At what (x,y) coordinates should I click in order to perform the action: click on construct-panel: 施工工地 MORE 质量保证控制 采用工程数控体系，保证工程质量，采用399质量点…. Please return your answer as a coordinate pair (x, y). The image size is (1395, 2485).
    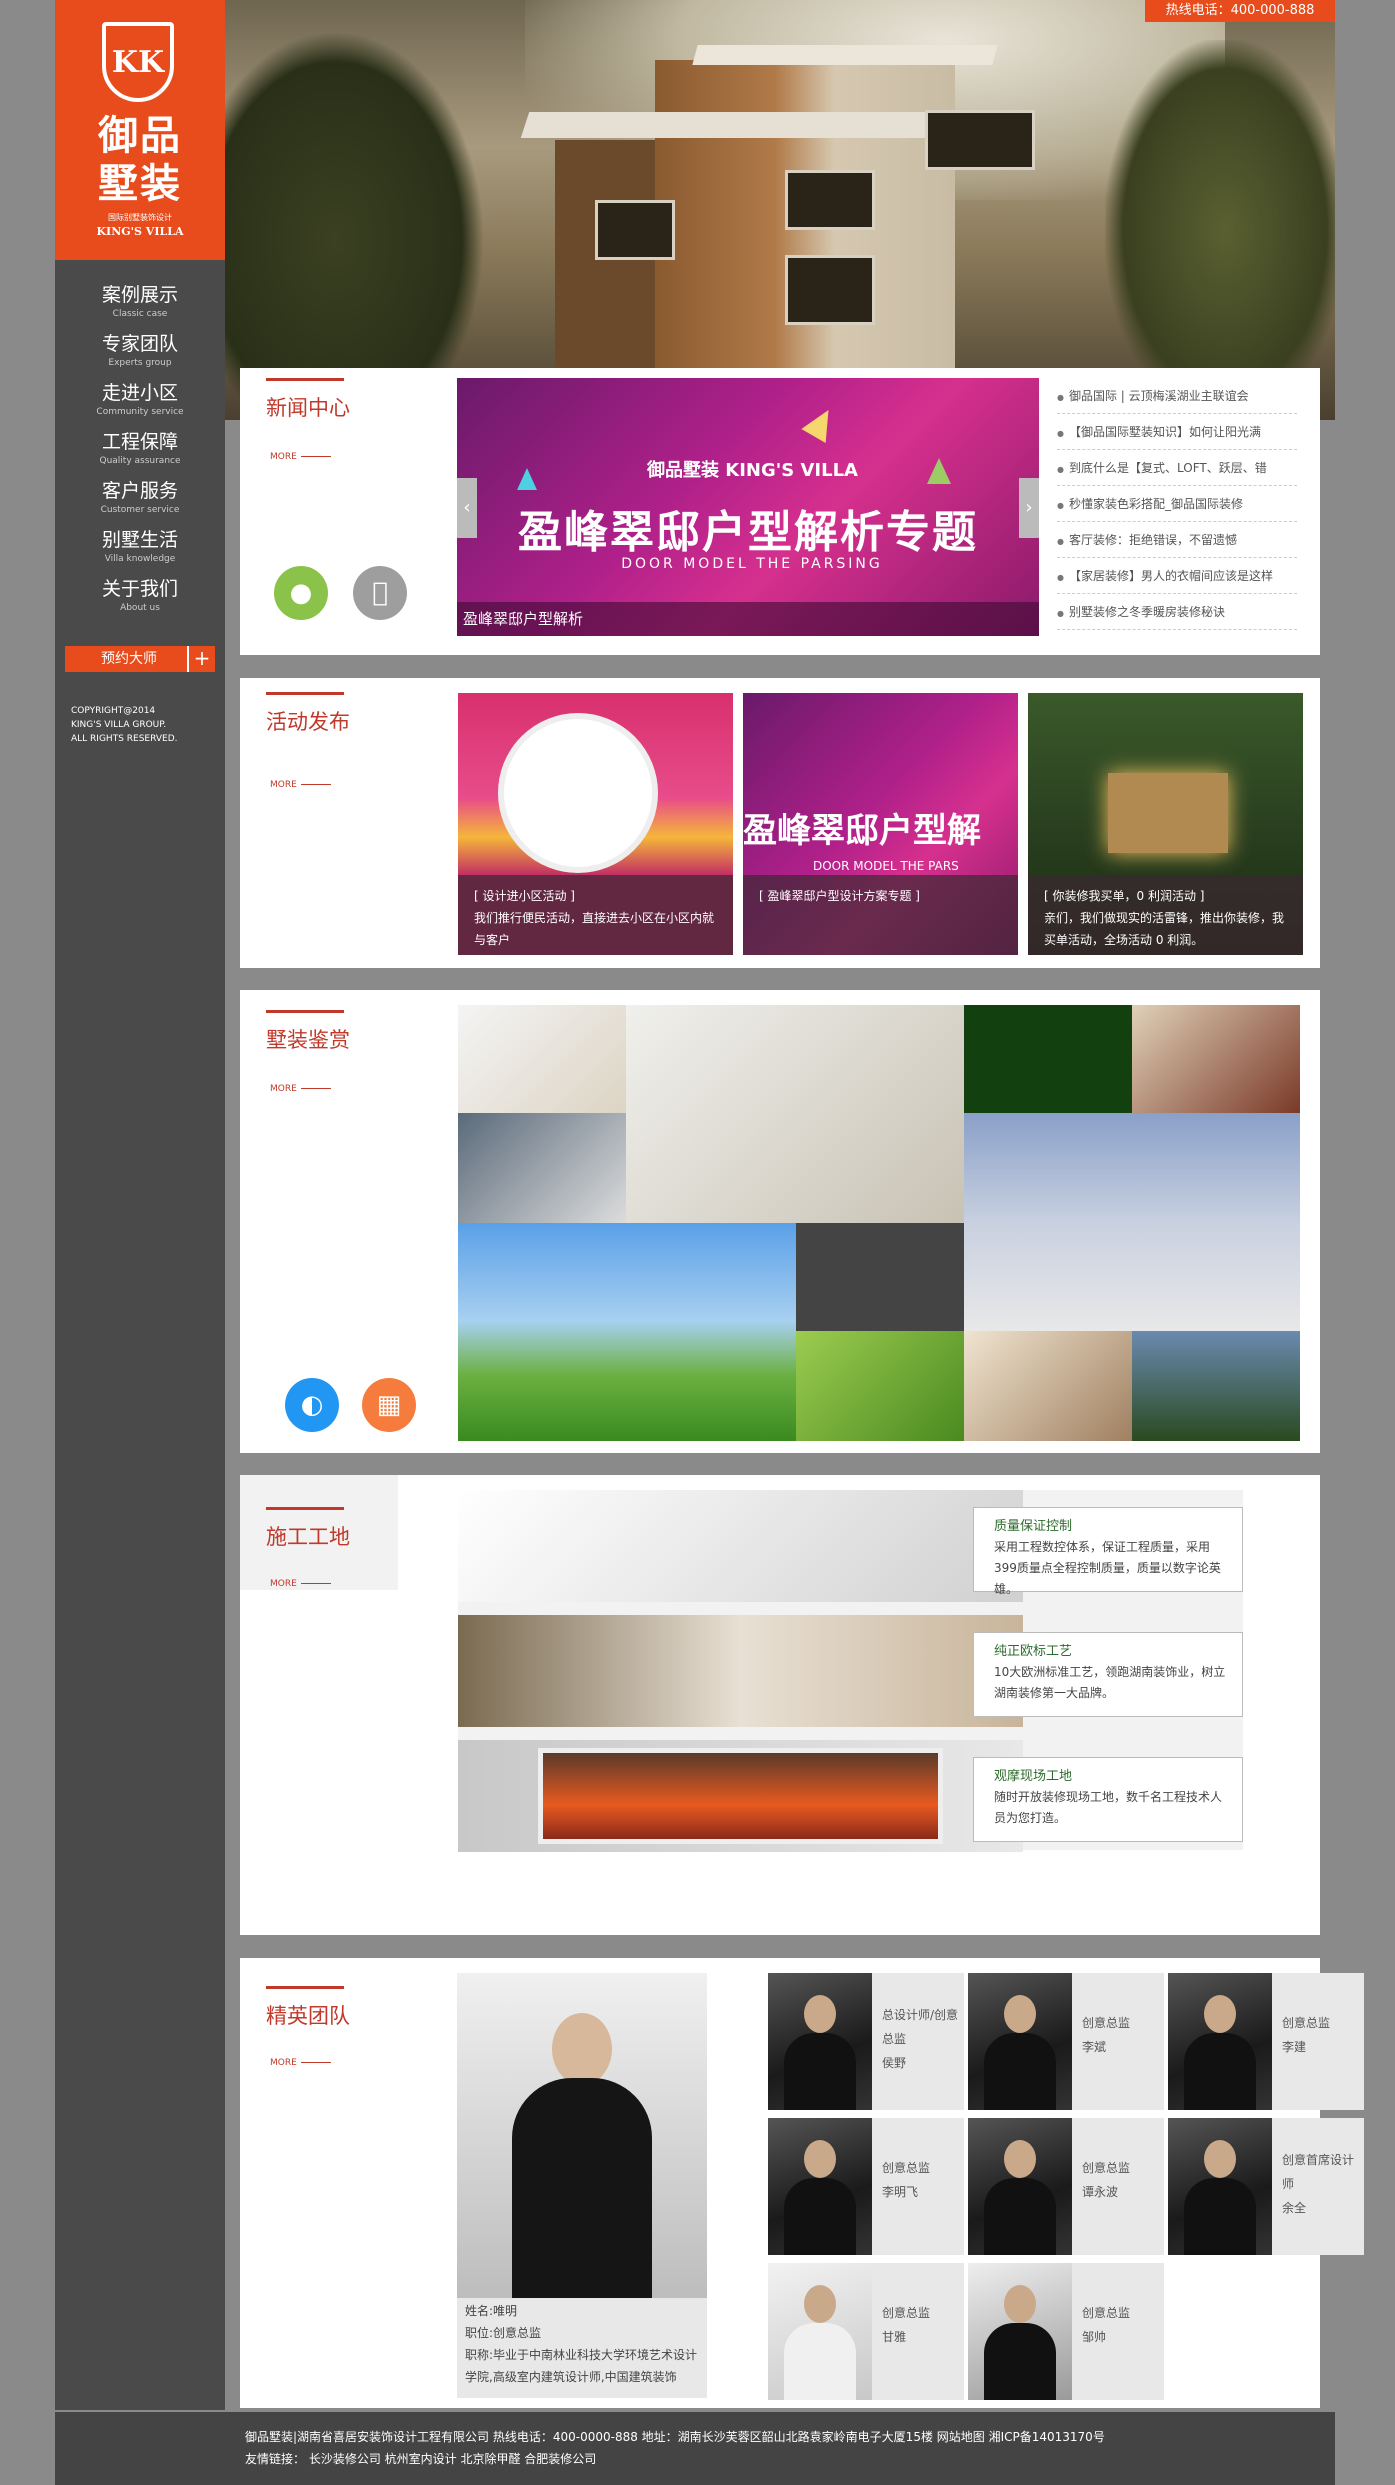
    Looking at the image, I should click on (780, 1705).